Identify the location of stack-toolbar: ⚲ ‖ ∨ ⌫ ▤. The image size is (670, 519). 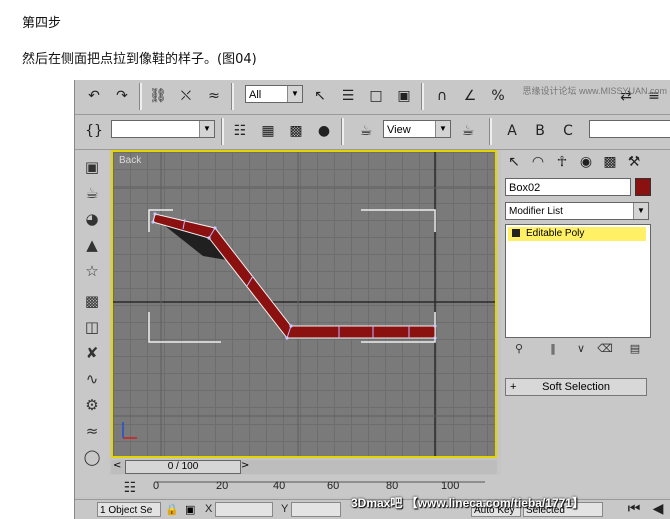
(577, 350).